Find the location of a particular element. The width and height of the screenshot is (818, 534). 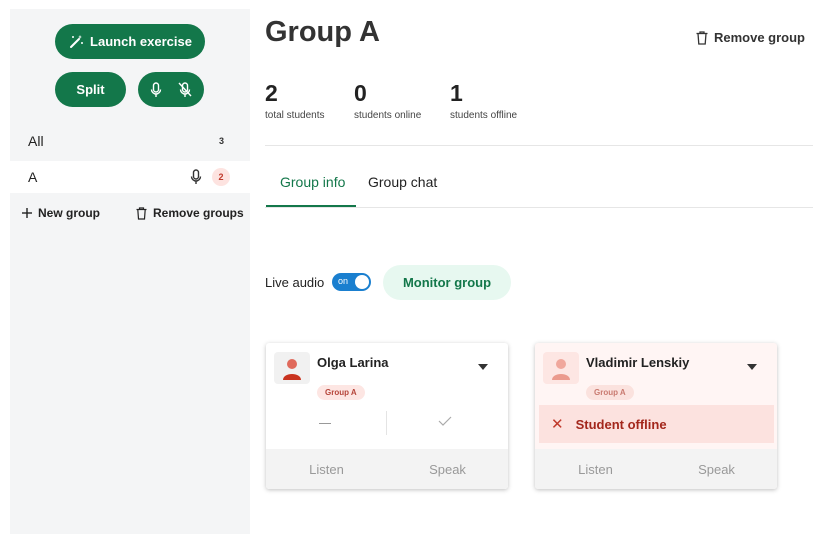

page-title: Group A is located at coordinates (322, 32).